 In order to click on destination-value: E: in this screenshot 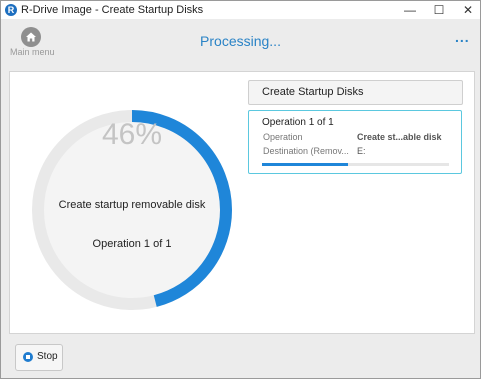, I will do `click(361, 151)`.